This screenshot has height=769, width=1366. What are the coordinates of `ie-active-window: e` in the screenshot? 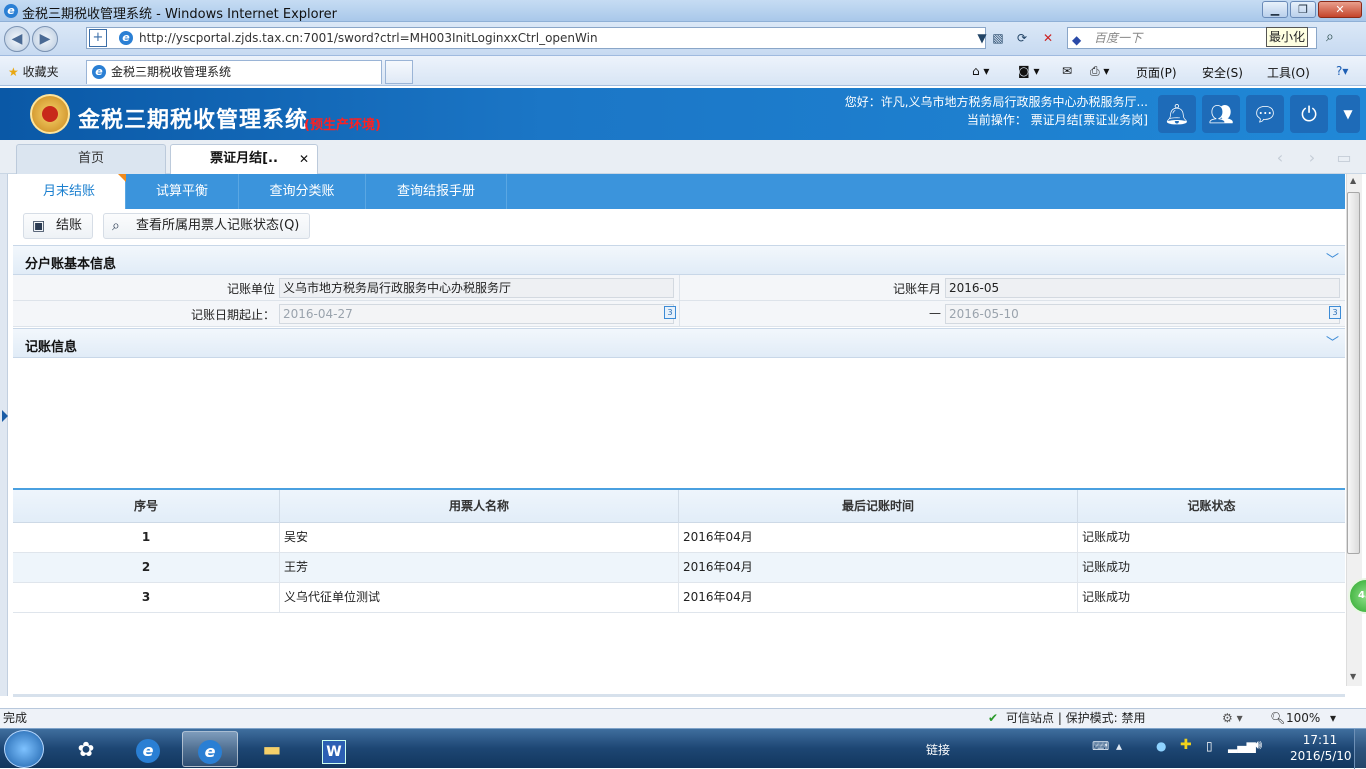 It's located at (210, 749).